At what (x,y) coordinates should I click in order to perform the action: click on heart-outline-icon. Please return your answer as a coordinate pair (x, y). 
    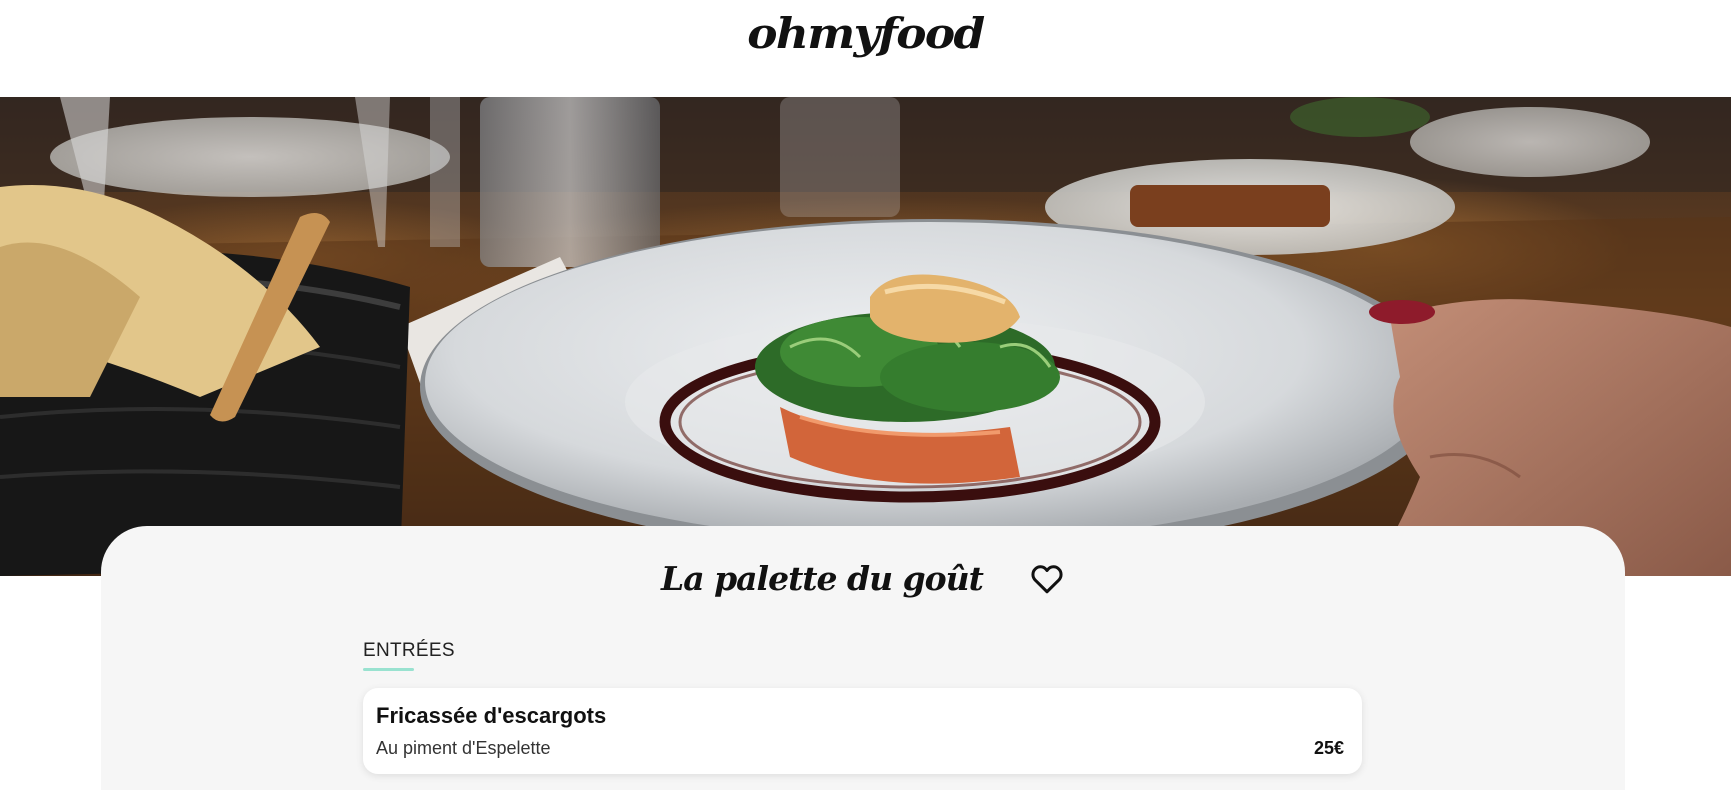
    Looking at the image, I should click on (1047, 579).